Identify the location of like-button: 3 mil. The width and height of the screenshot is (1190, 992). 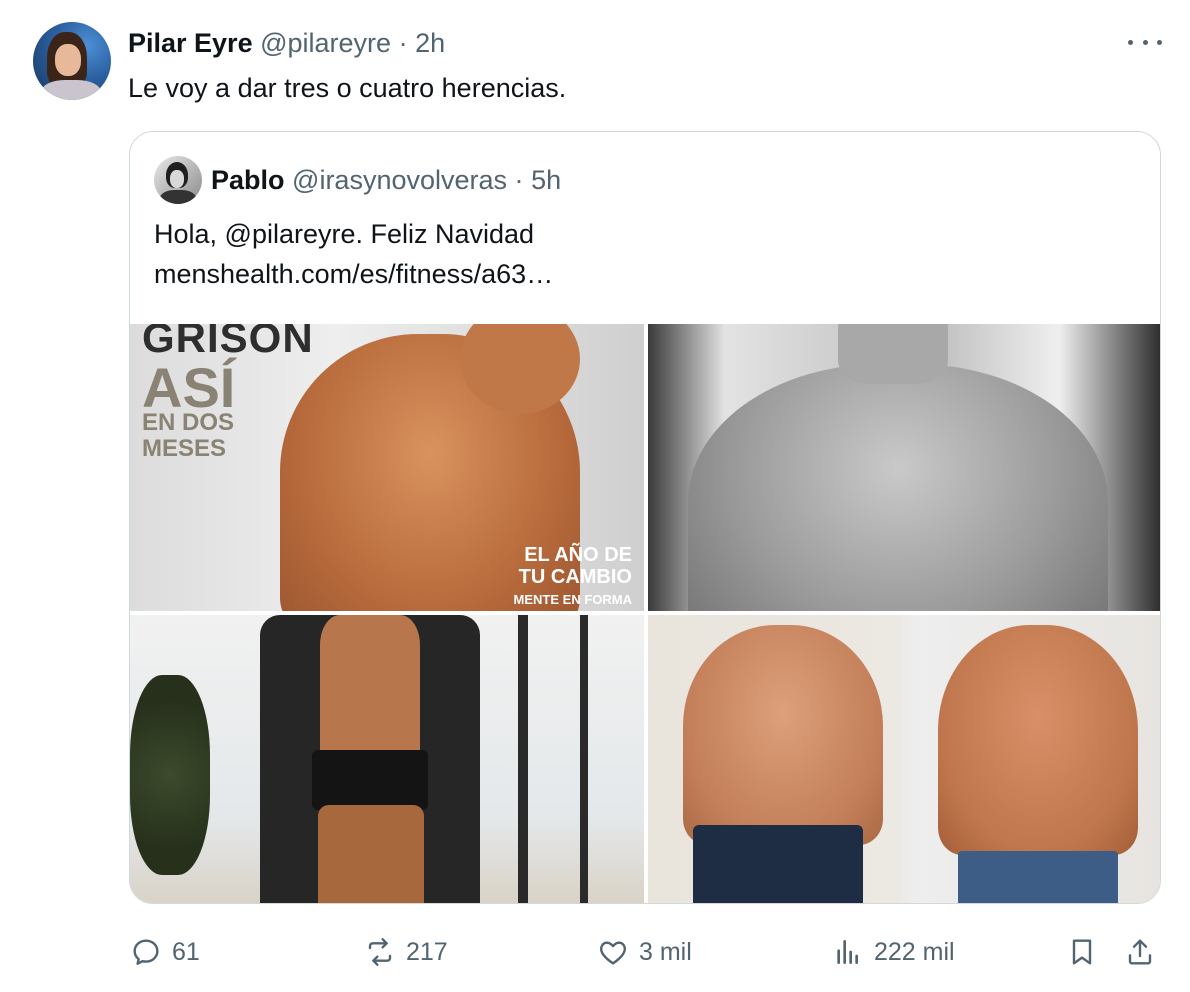
(644, 952).